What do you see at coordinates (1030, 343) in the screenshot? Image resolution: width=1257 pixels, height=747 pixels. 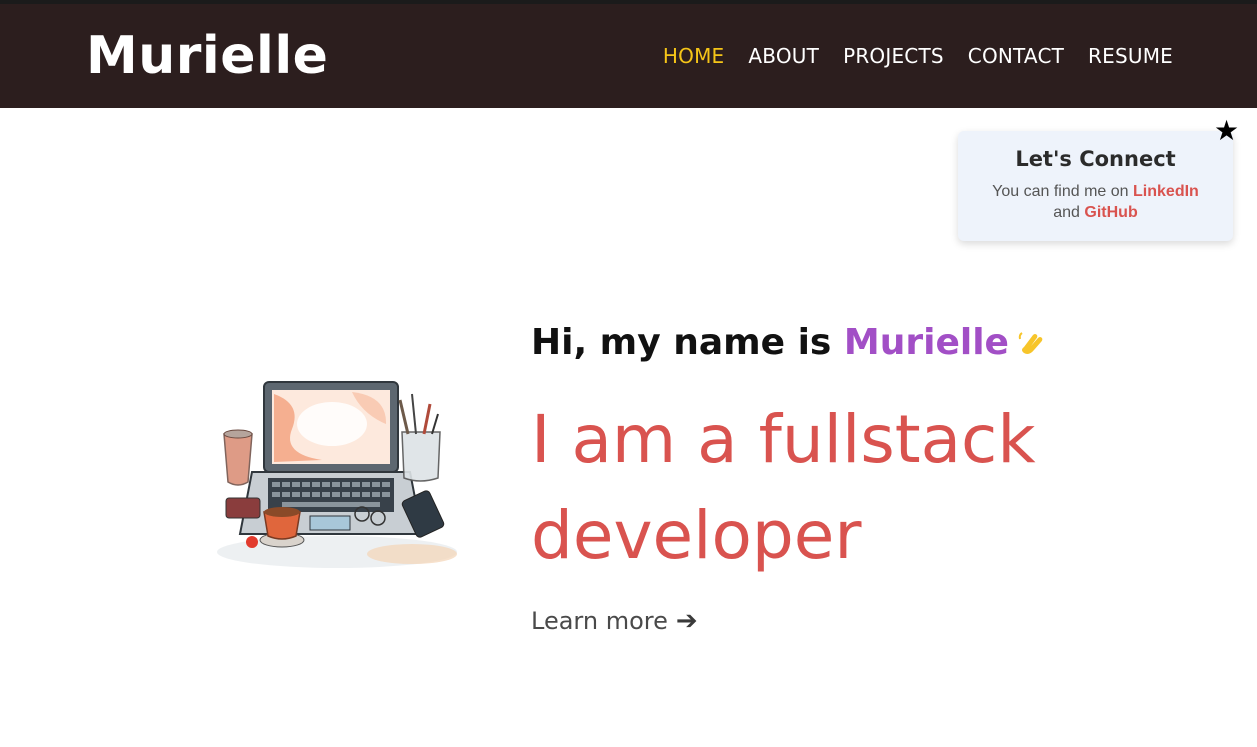 I see `waving-hand-icon` at bounding box center [1030, 343].